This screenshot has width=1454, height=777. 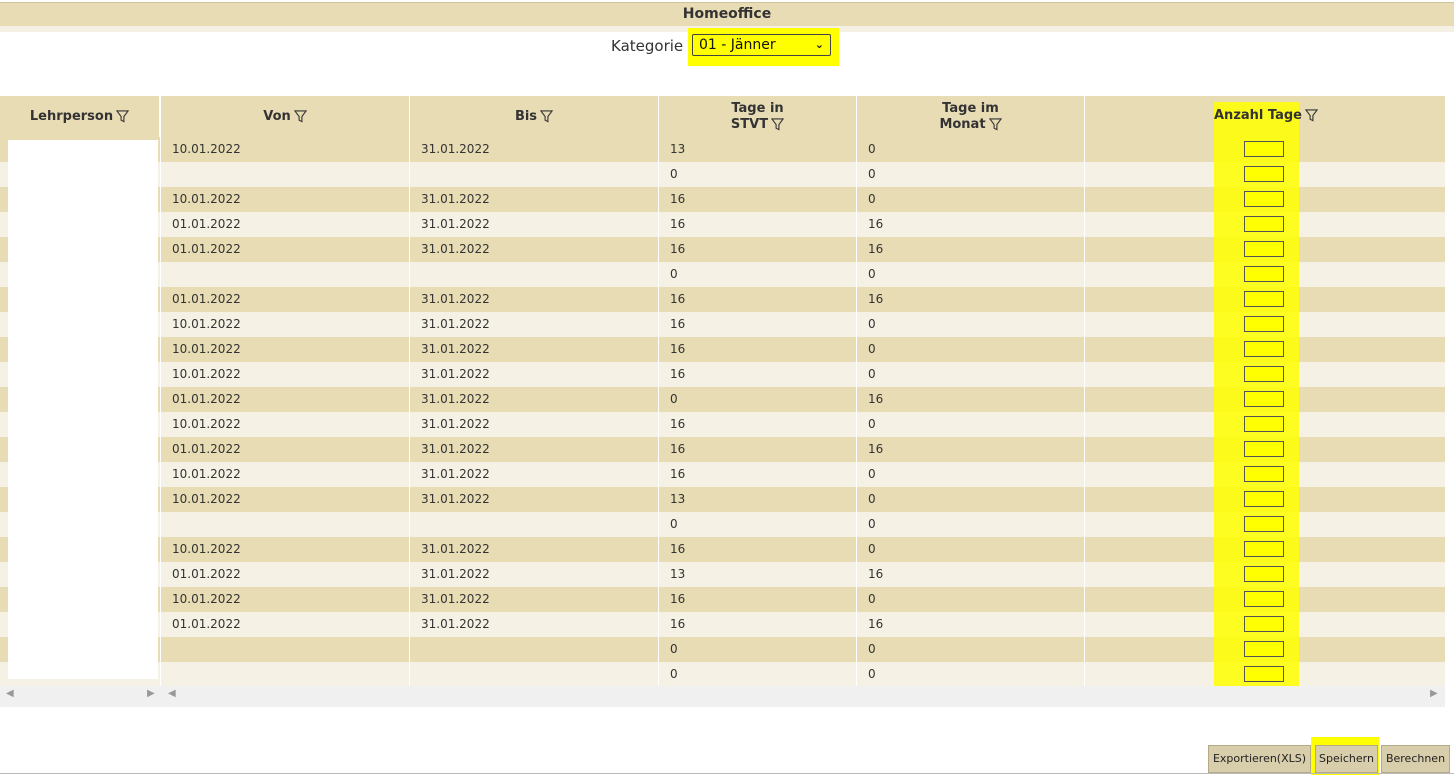 I want to click on calculate-button: Berechnen, so click(x=1415, y=759).